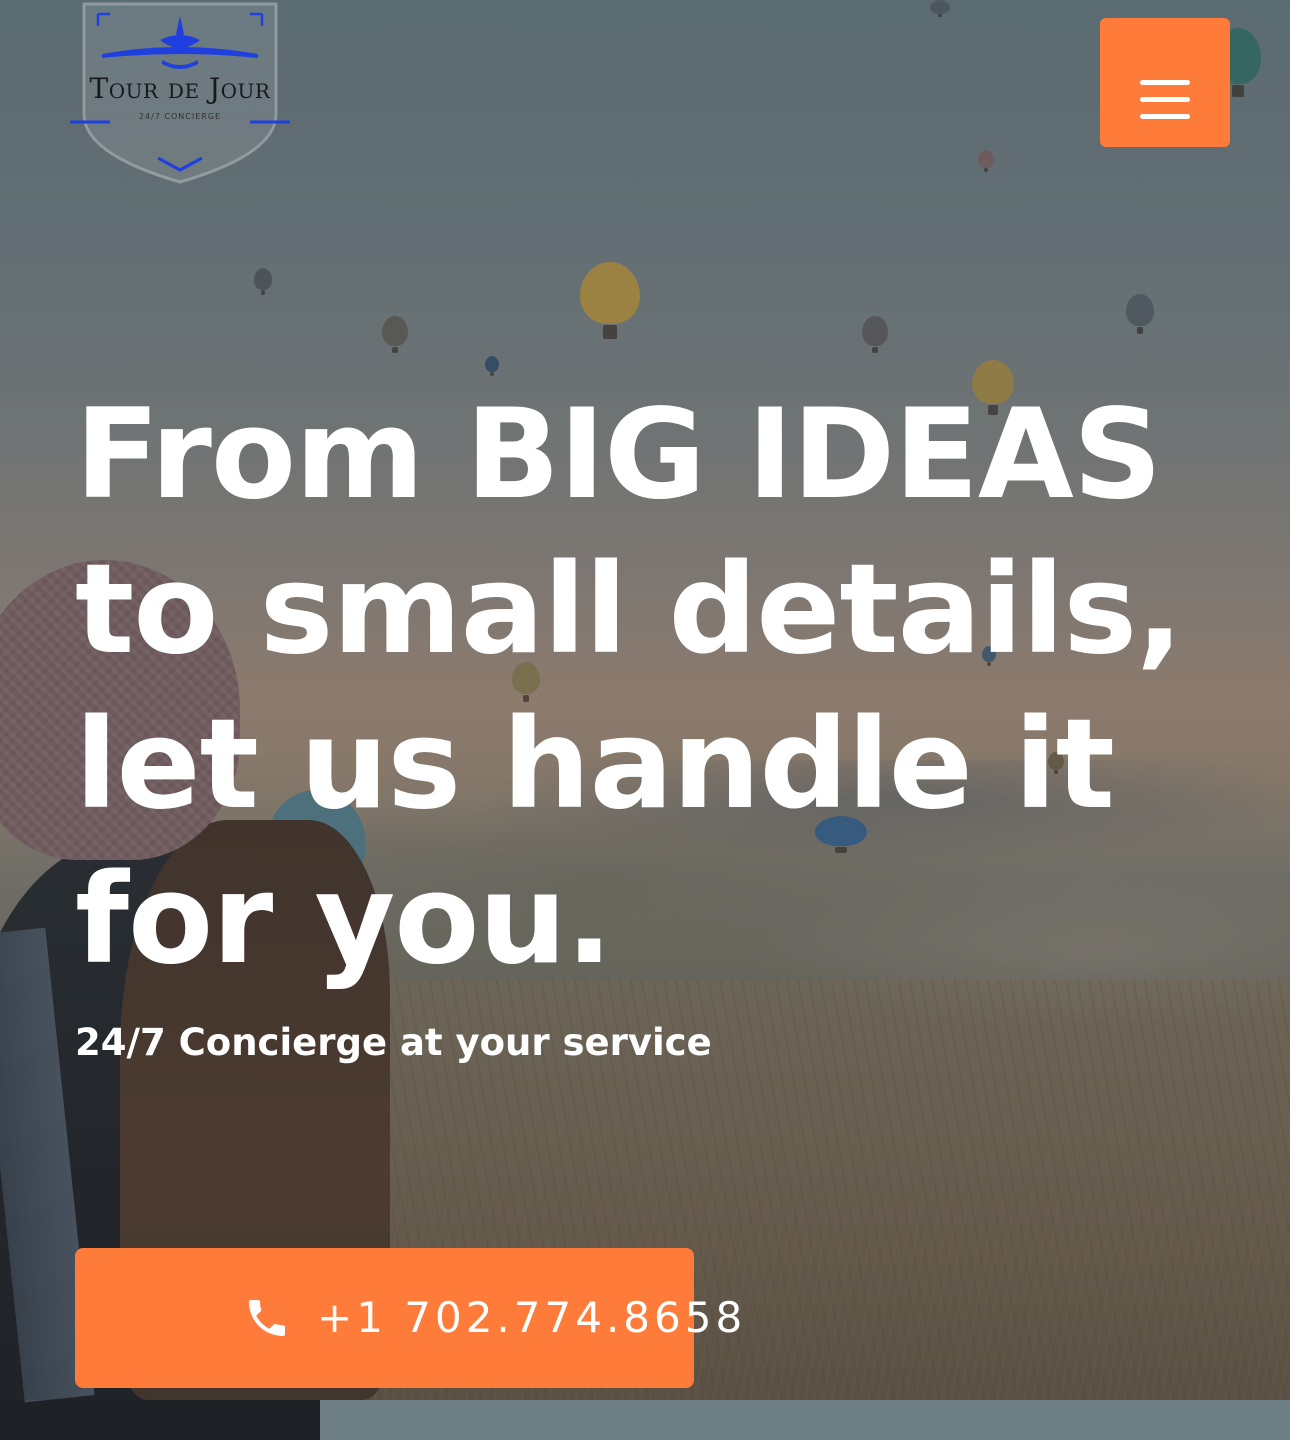  I want to click on phone-number-label: +1 702.774.8658, so click(532, 1317).